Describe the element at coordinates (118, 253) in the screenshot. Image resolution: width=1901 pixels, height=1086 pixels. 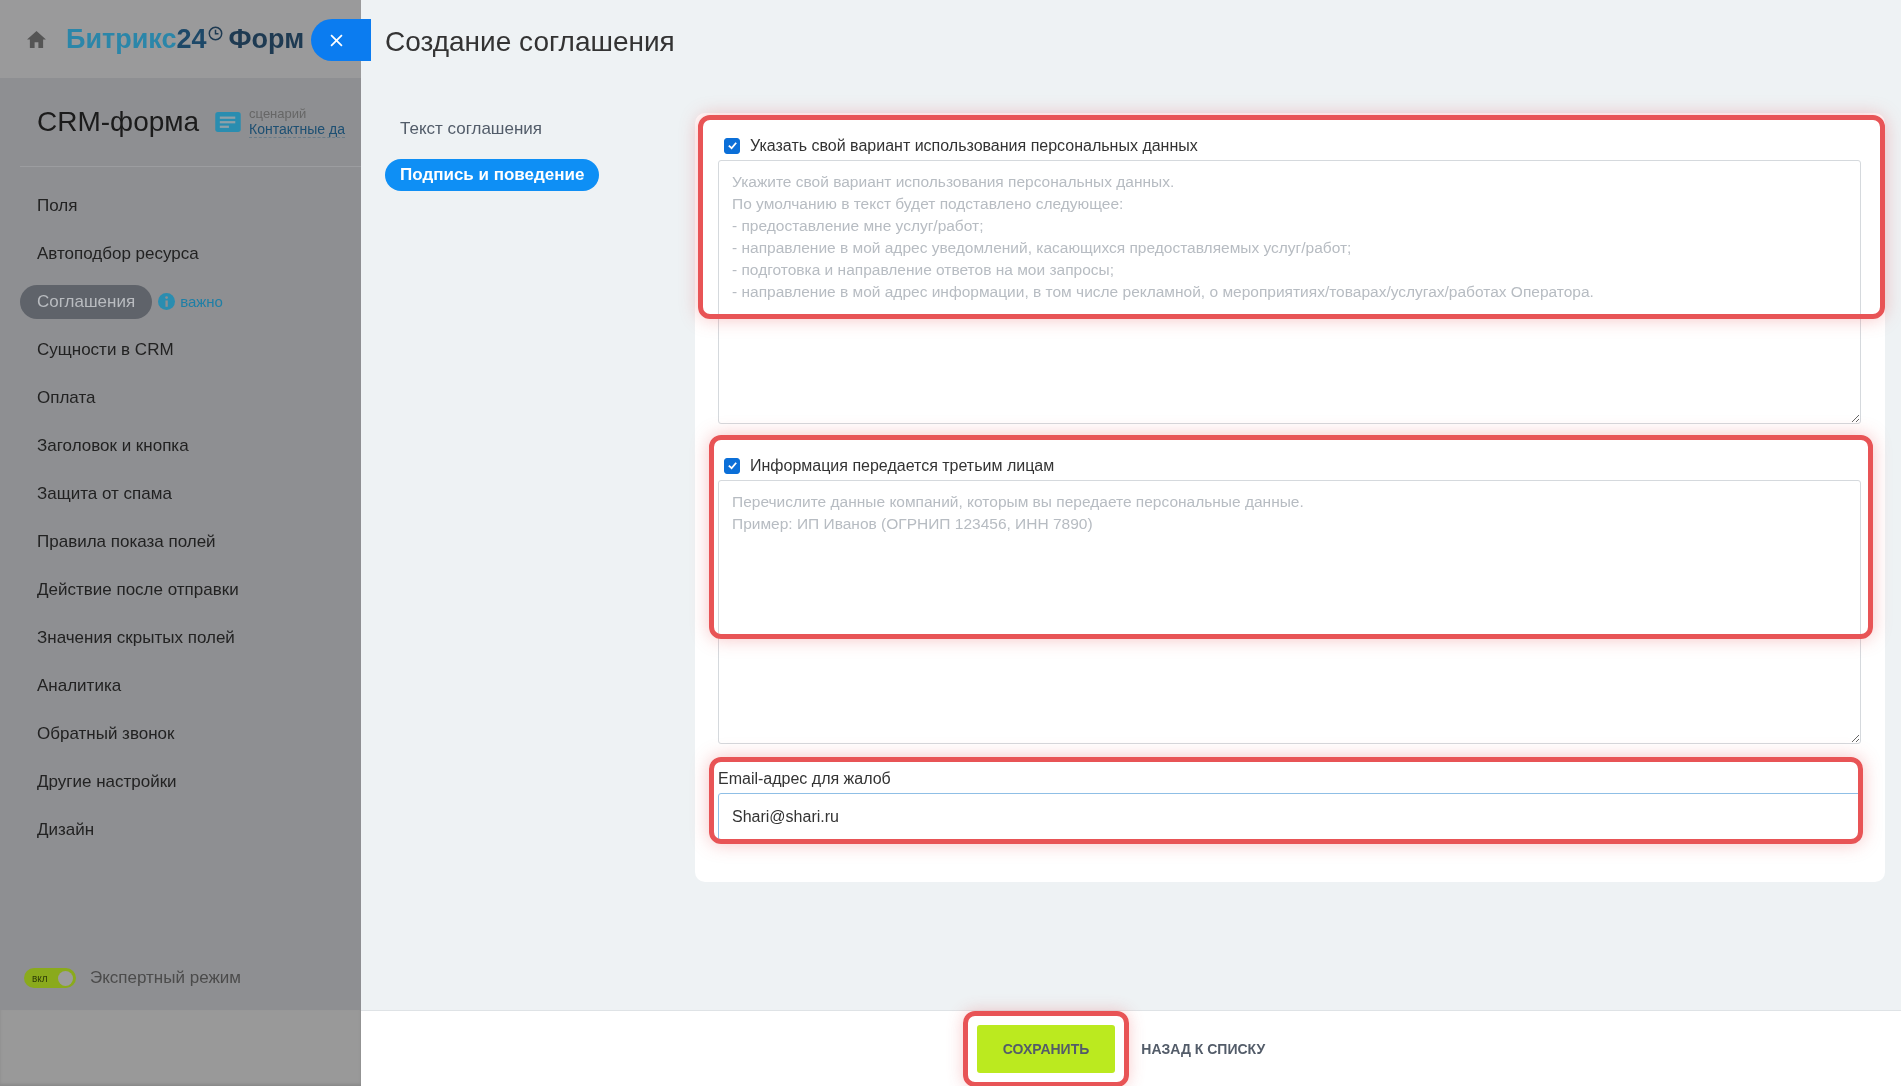
I see `sidebar-item: Автоподбор ресурса` at that location.